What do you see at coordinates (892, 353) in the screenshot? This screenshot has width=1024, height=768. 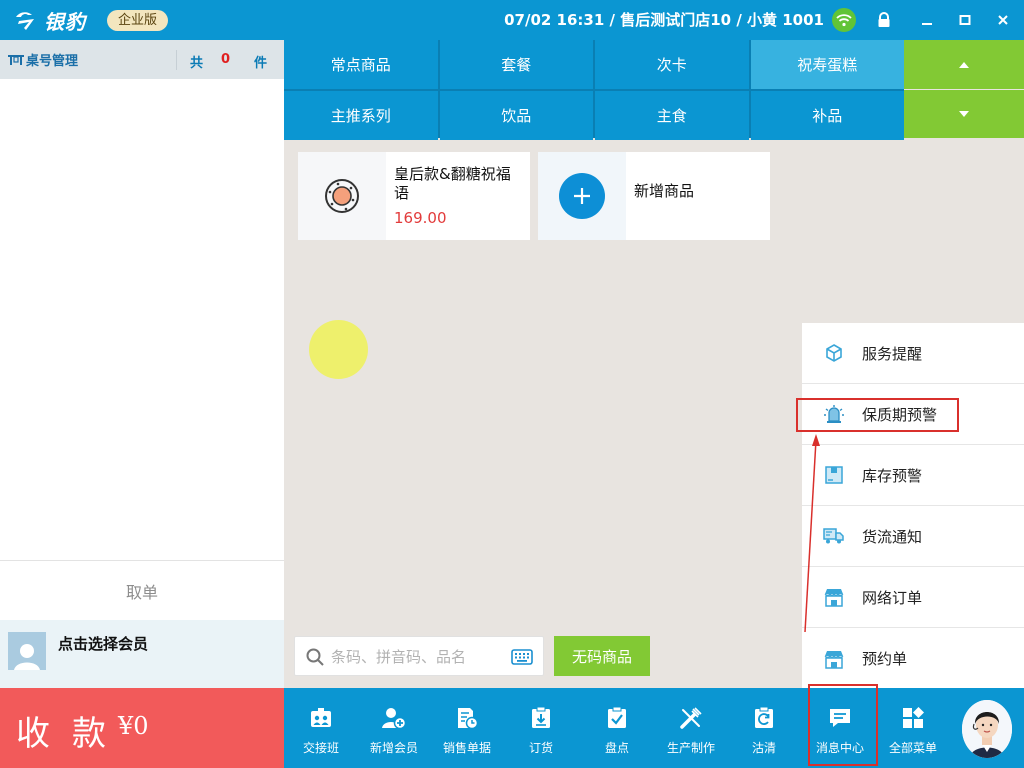 I see `menu-item-label: 服务提醒` at bounding box center [892, 353].